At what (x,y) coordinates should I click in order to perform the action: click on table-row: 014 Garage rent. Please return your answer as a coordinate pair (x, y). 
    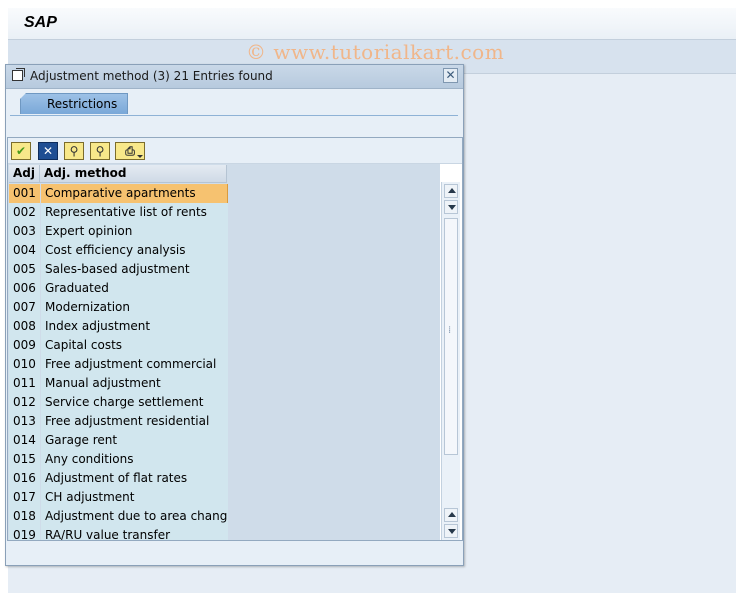
    Looking at the image, I should click on (118, 440).